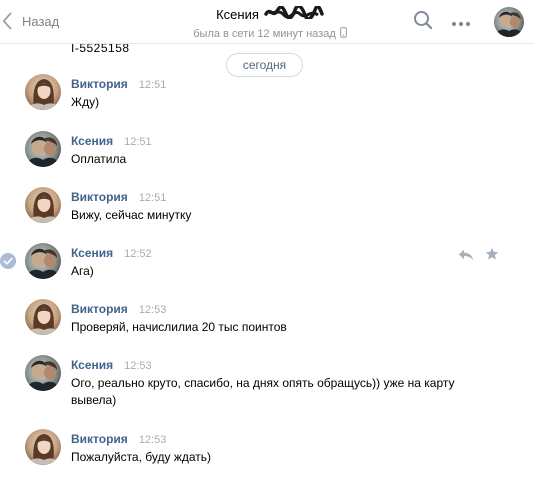 The width and height of the screenshot is (534, 479). What do you see at coordinates (82, 271) in the screenshot?
I see `message-text: Ага)` at bounding box center [82, 271].